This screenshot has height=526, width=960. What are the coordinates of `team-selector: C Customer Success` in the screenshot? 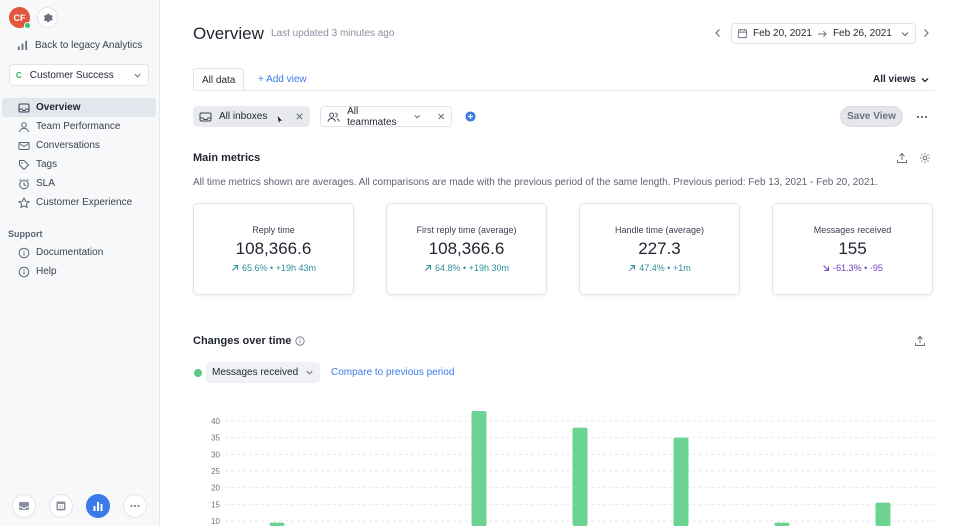 It's located at (79, 75).